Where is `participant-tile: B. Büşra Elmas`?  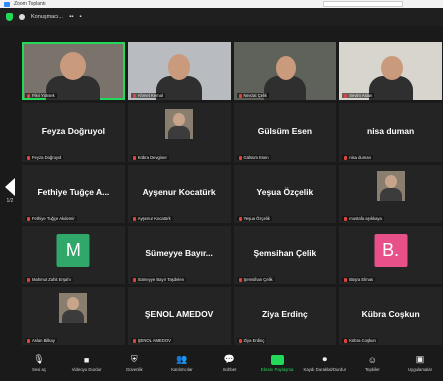 participant-tile: B. Büşra Elmas is located at coordinates (390, 255).